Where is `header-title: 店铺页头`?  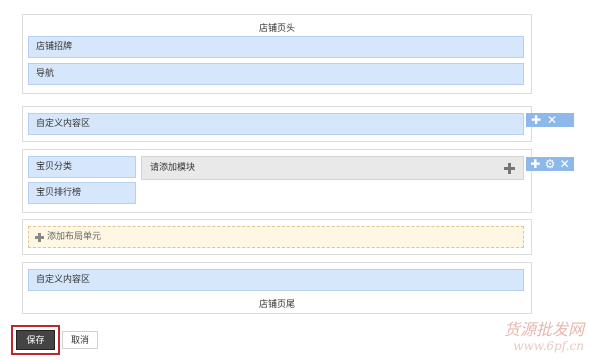
header-title: 店铺页头 is located at coordinates (276, 29).